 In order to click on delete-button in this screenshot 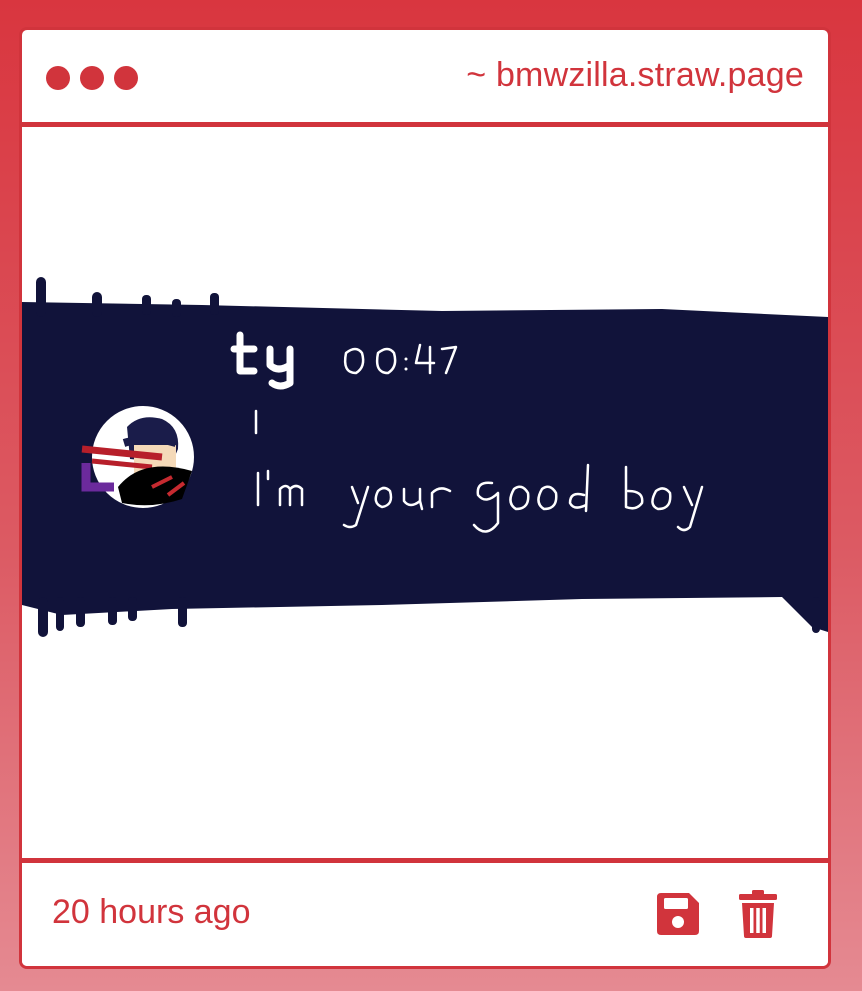, I will do `click(758, 914)`.